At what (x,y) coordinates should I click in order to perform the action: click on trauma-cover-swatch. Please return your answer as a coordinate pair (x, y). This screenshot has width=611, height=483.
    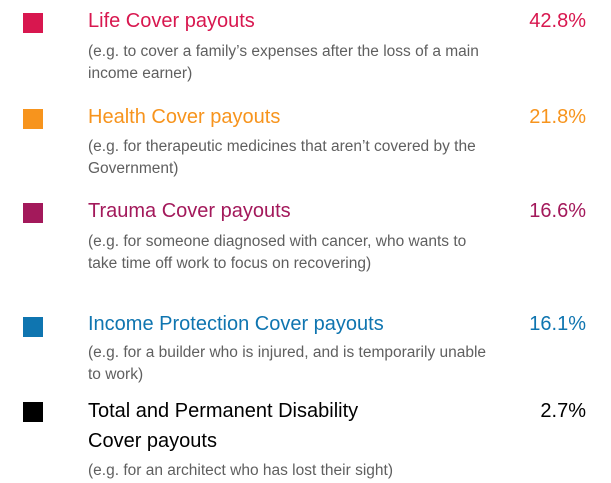
    Looking at the image, I should click on (33, 213).